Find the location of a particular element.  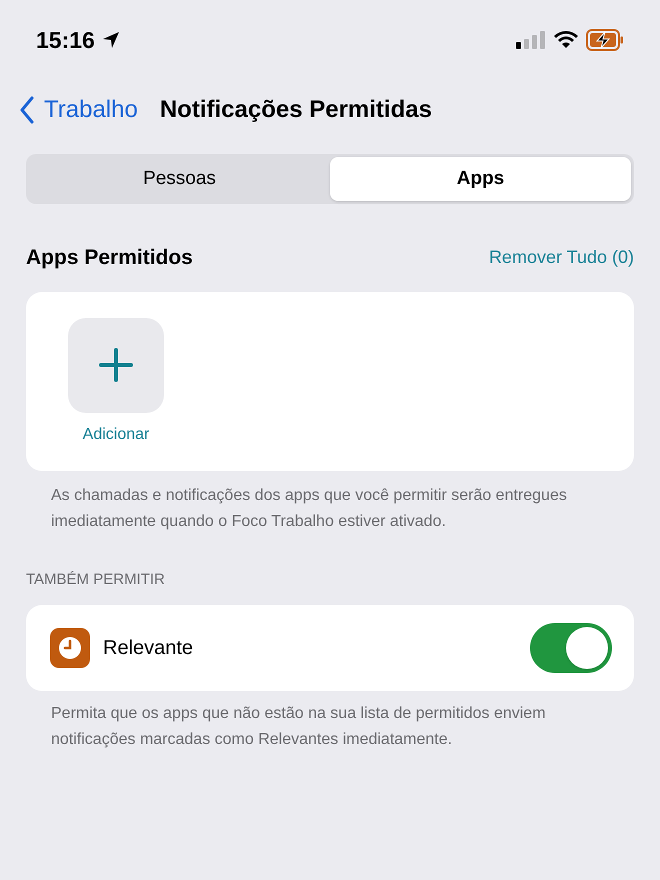

toggle-switch is located at coordinates (571, 648).